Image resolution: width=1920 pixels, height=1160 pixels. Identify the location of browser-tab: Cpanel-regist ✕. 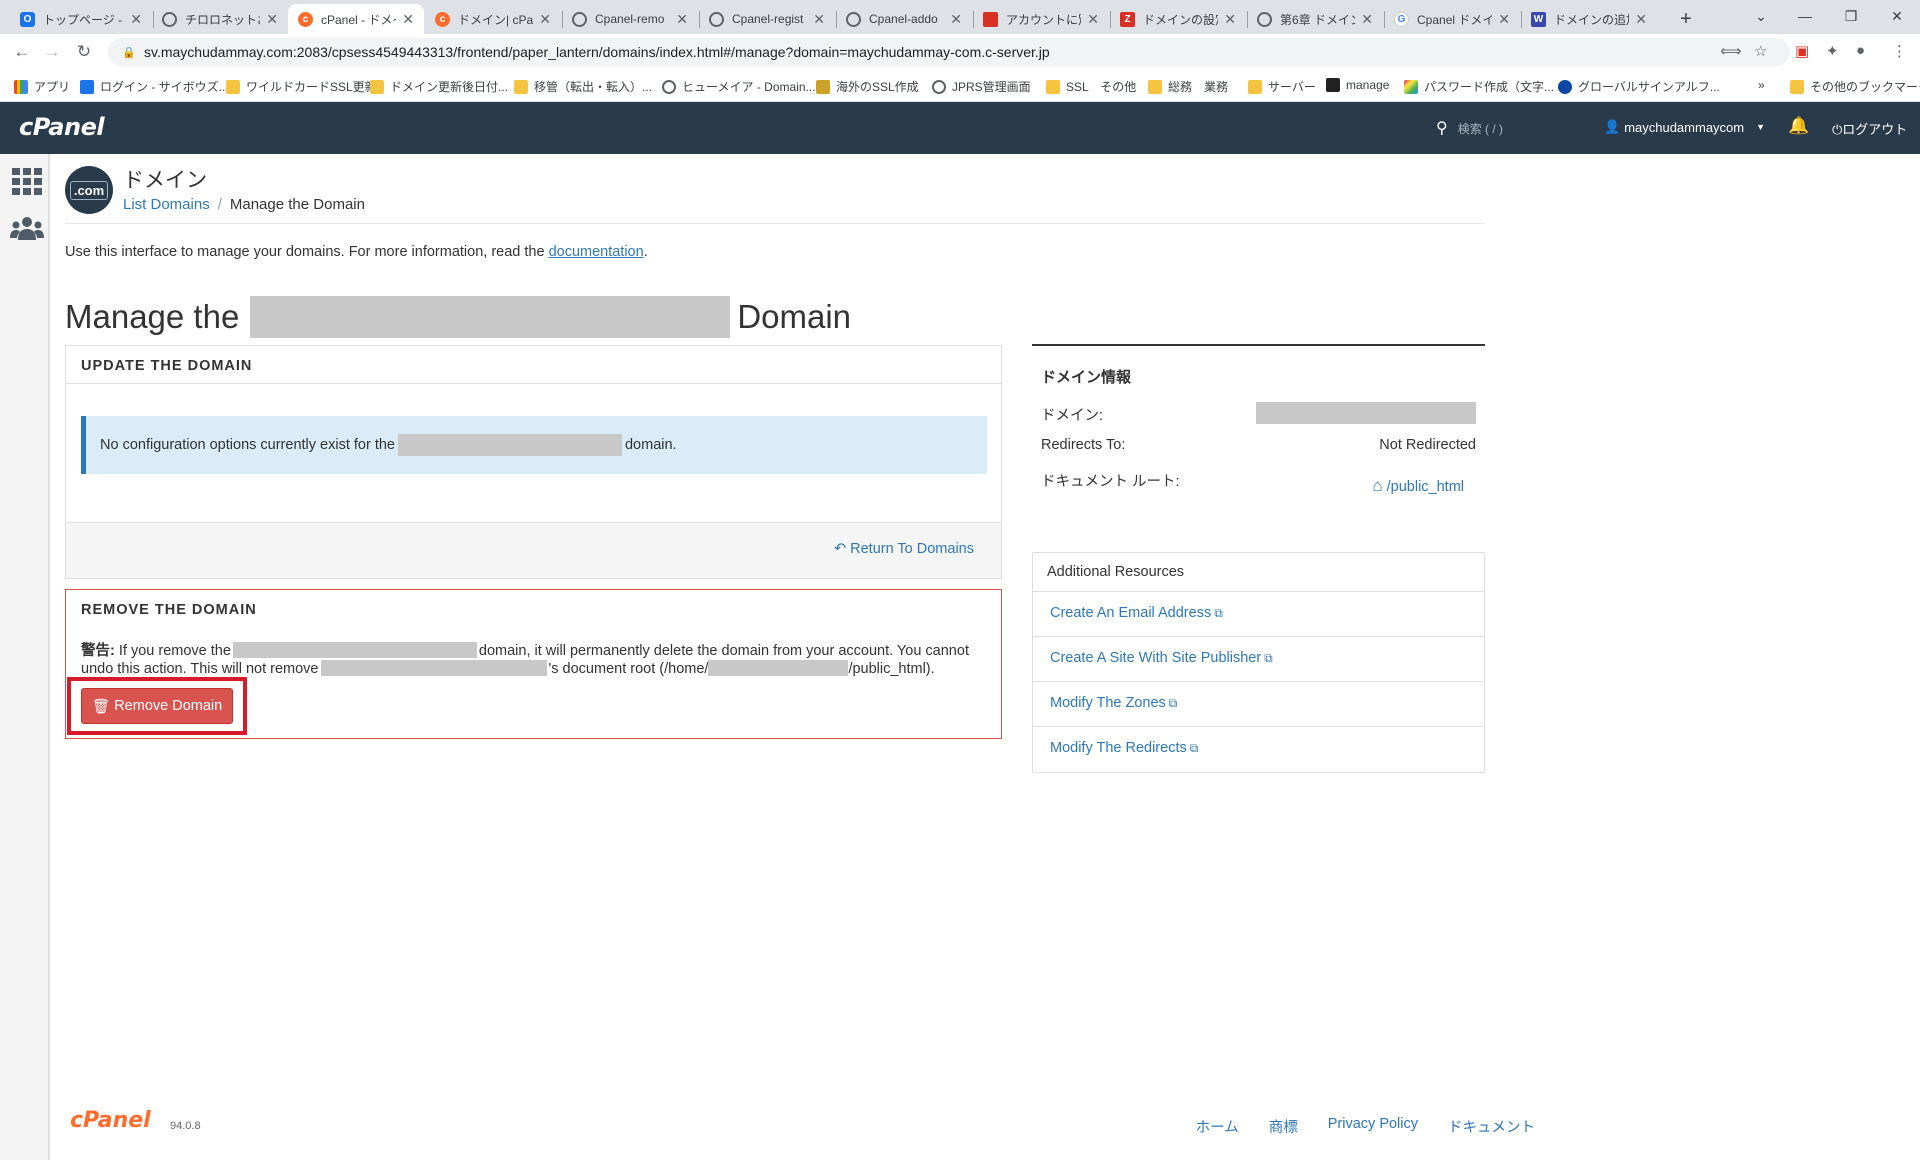
(767, 19).